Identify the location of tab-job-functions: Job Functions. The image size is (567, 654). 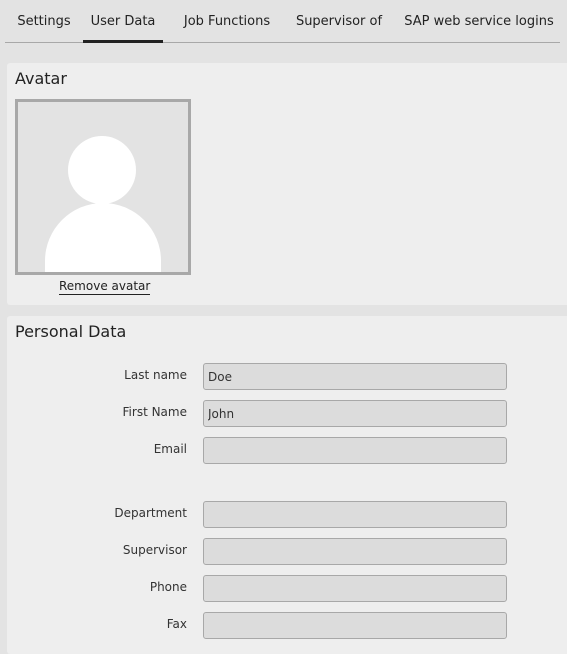
(227, 21).